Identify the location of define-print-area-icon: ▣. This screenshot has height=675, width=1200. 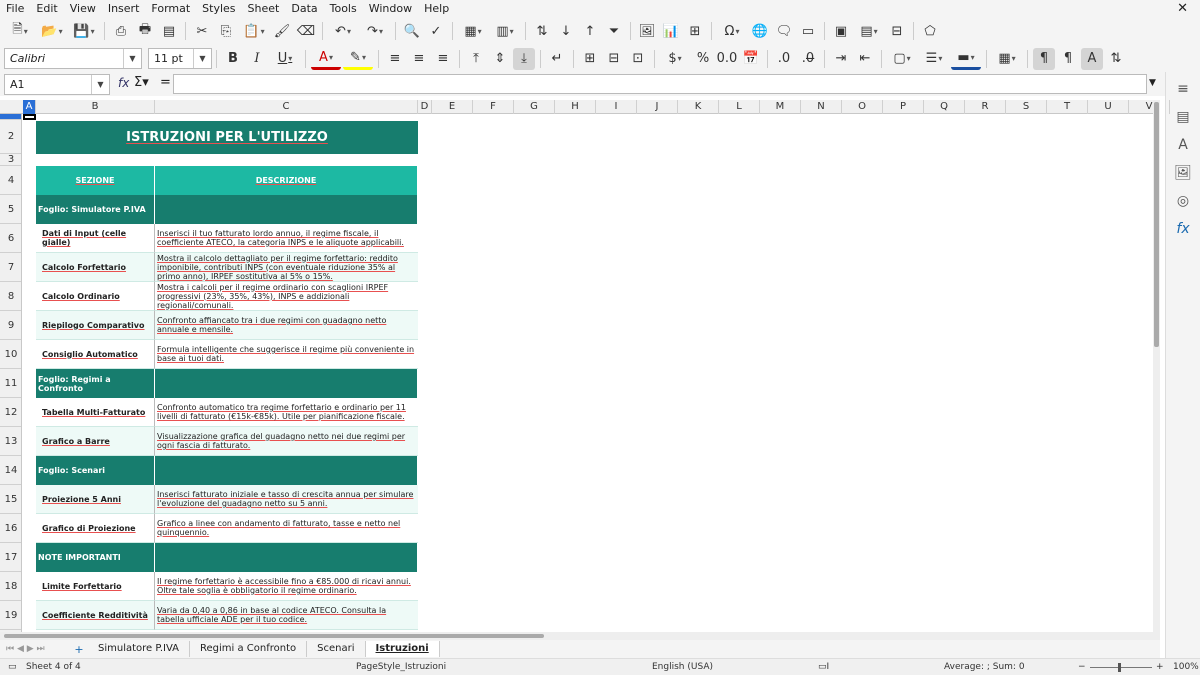
(841, 31).